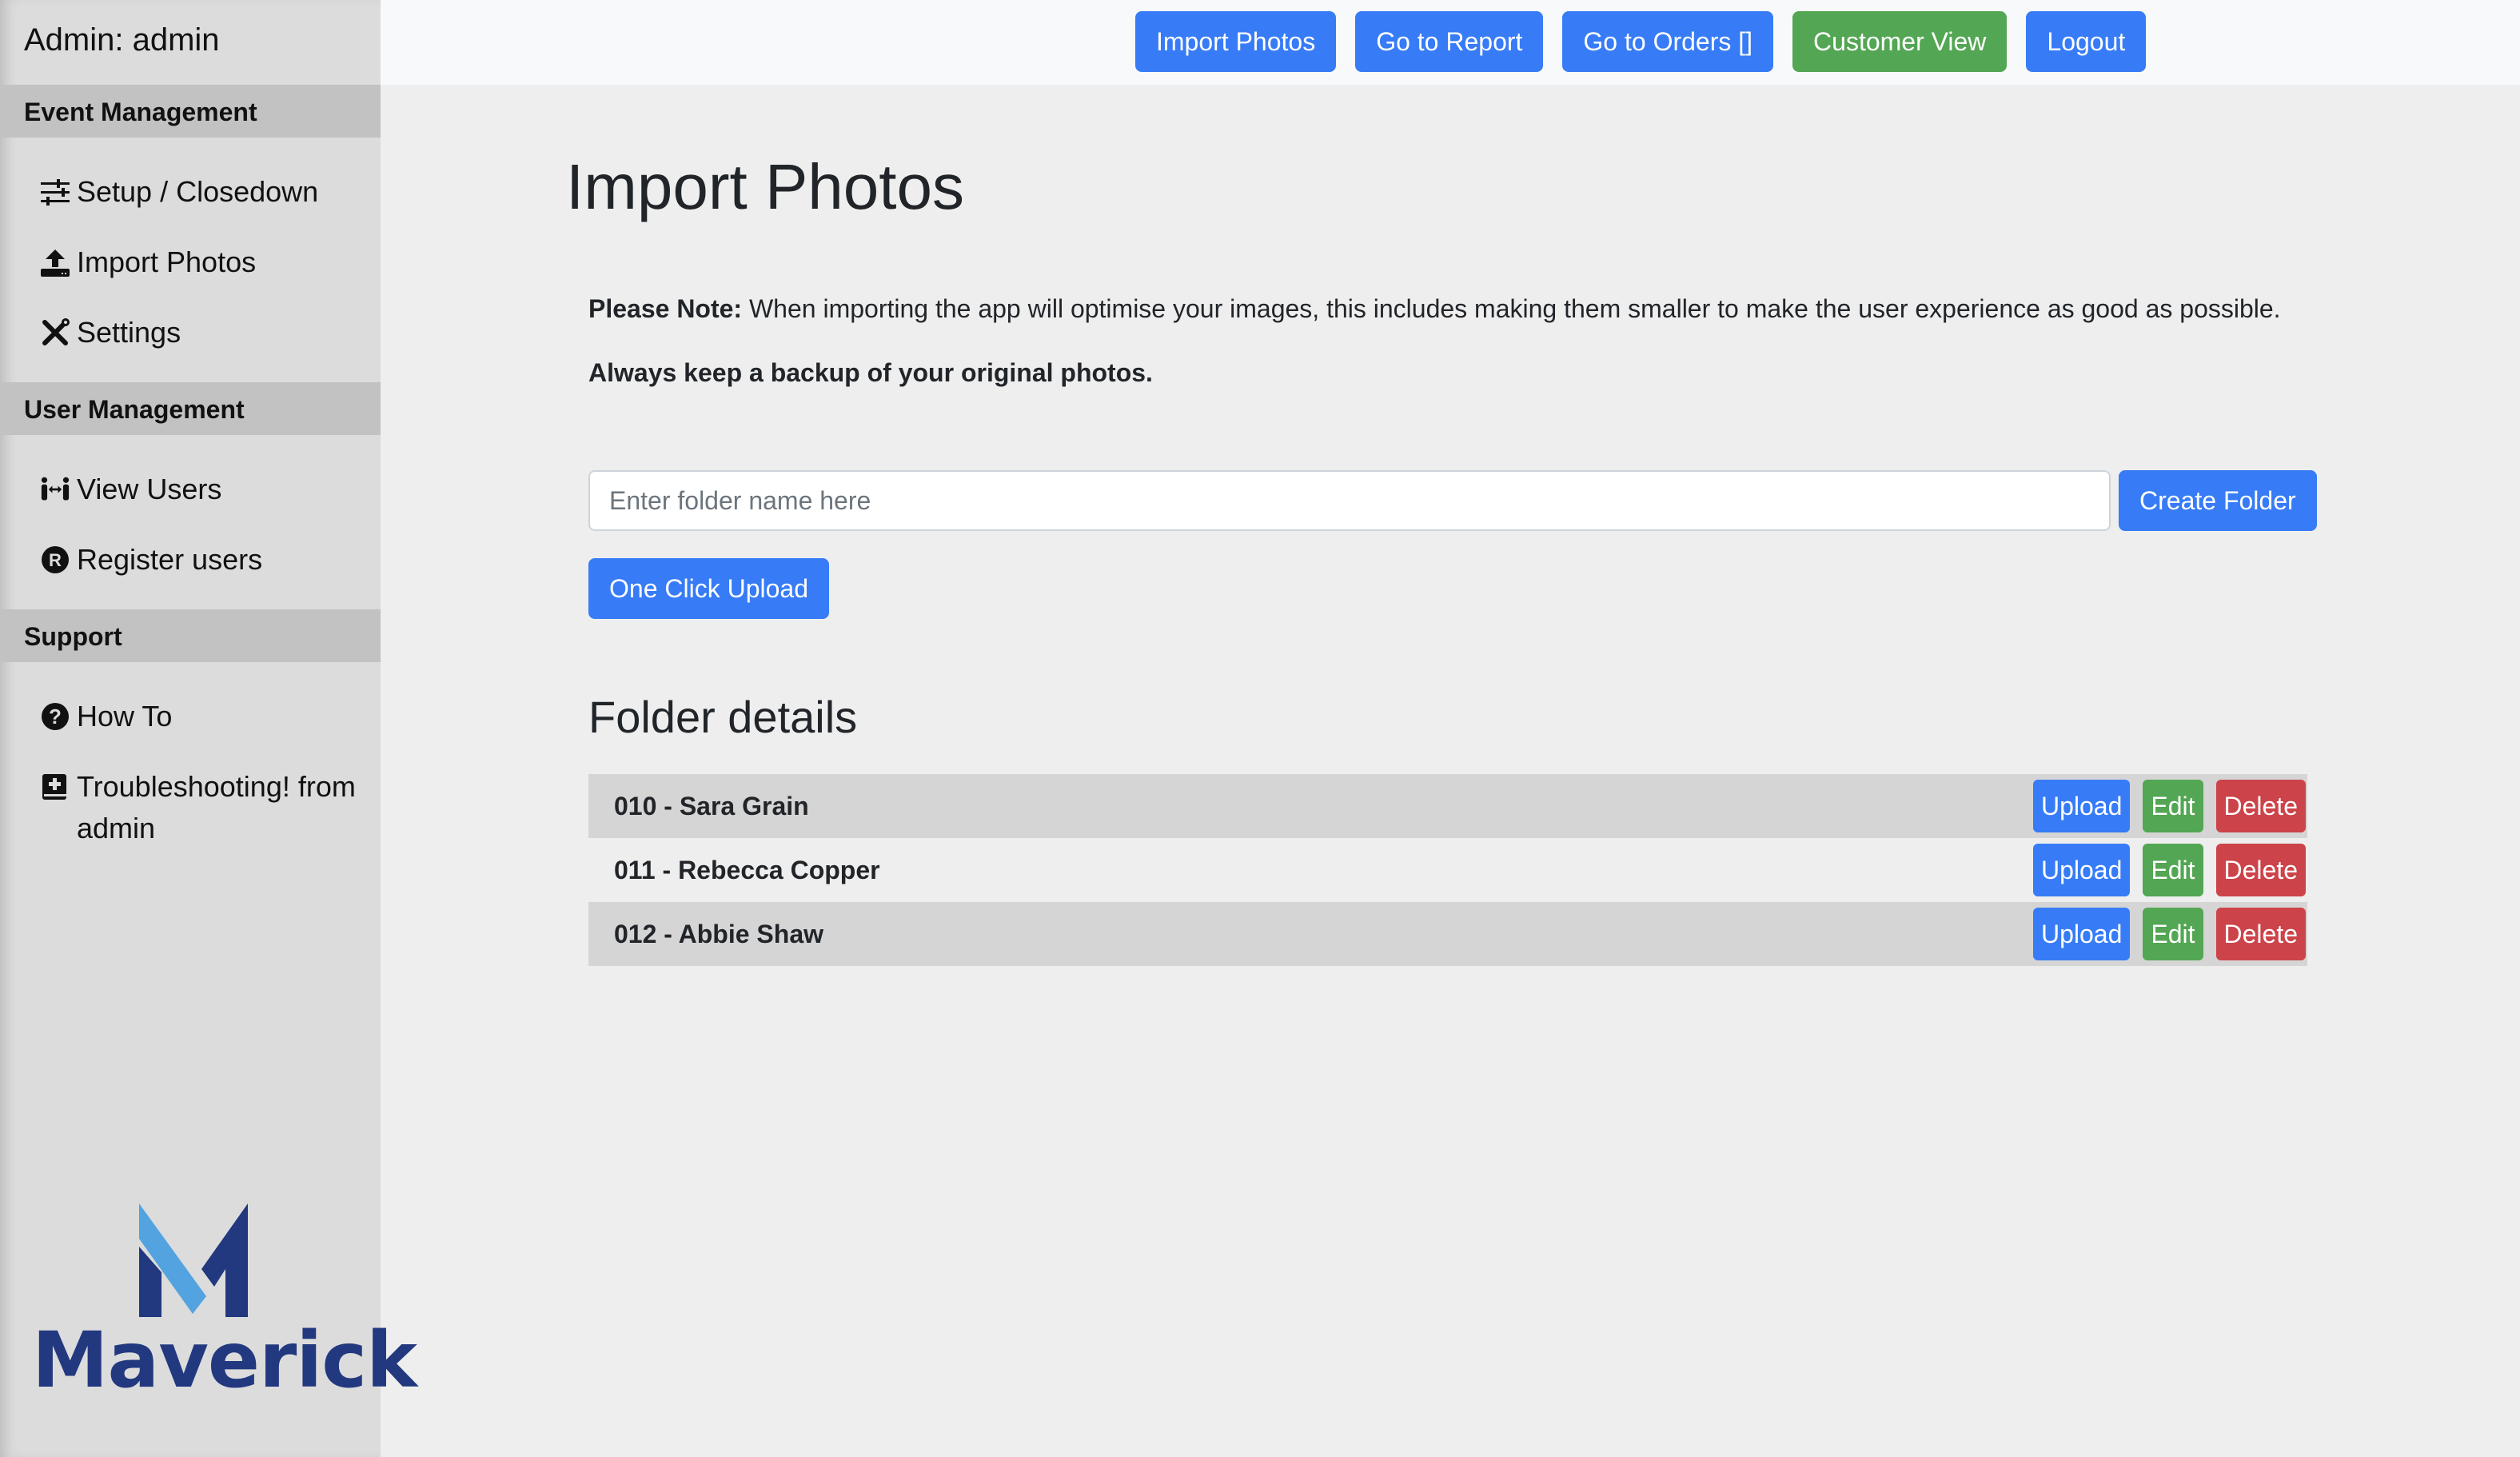  I want to click on one-click-upload-button: One Click Upload, so click(708, 588).